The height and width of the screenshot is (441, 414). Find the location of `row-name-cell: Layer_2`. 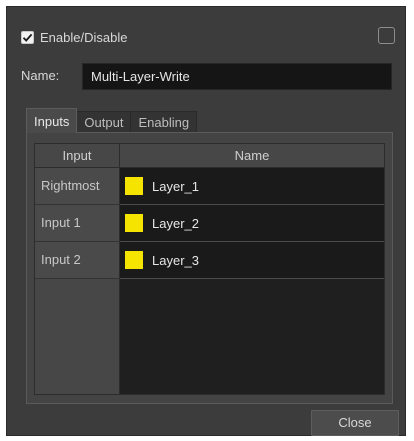

row-name-cell: Layer_2 is located at coordinates (252, 223).